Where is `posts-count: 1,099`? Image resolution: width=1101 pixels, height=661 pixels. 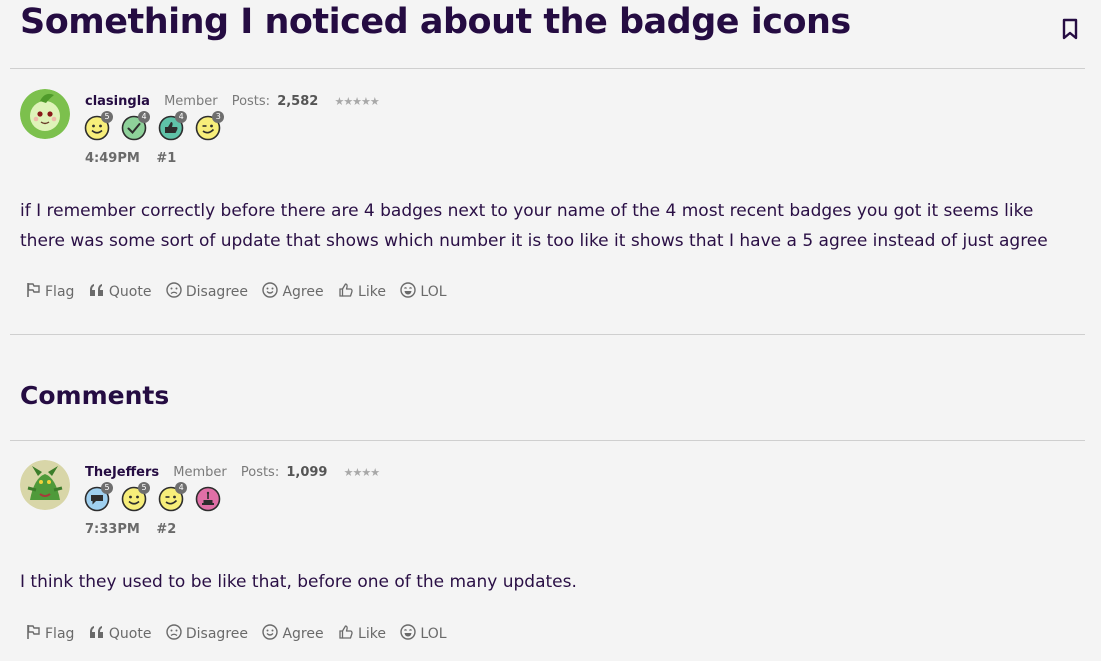
posts-count: 1,099 is located at coordinates (307, 472).